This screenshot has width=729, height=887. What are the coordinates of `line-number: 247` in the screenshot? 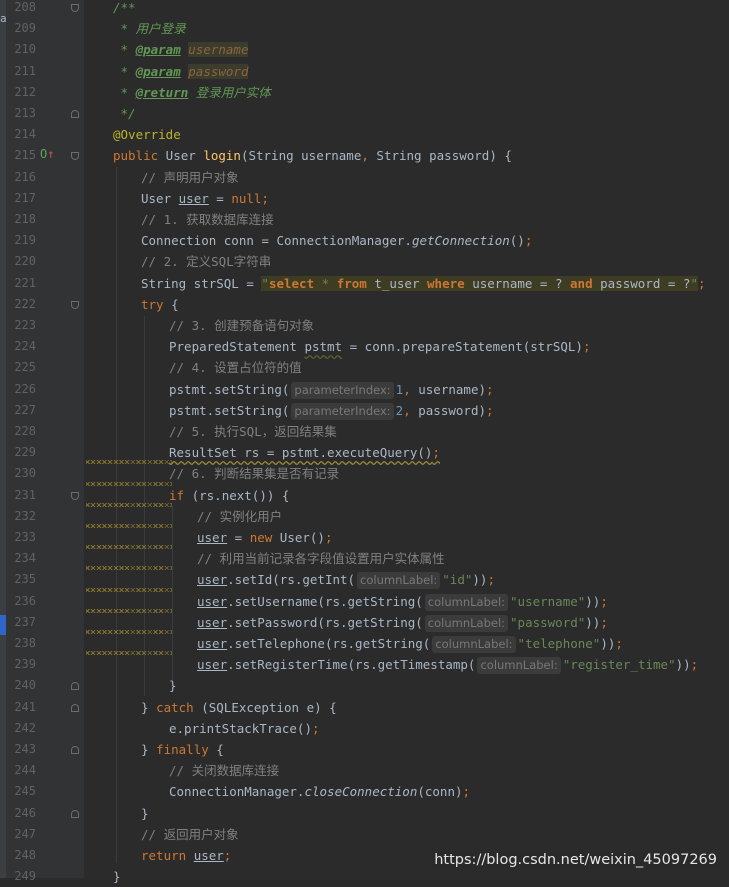 It's located at (25, 833).